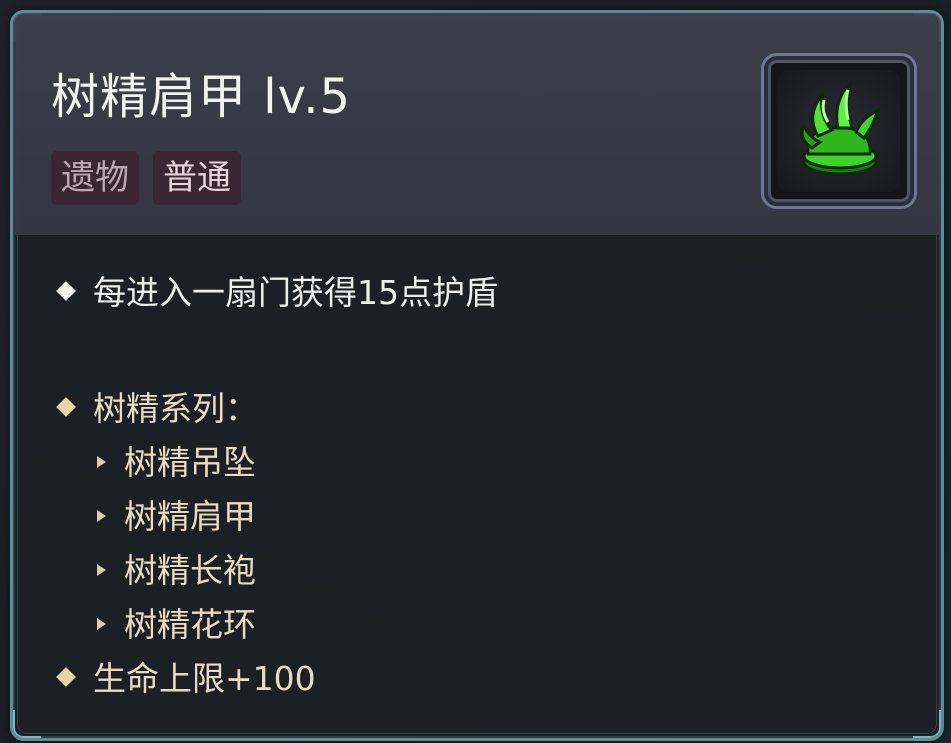  I want to click on set-item-label: 树精肩甲, so click(190, 516).